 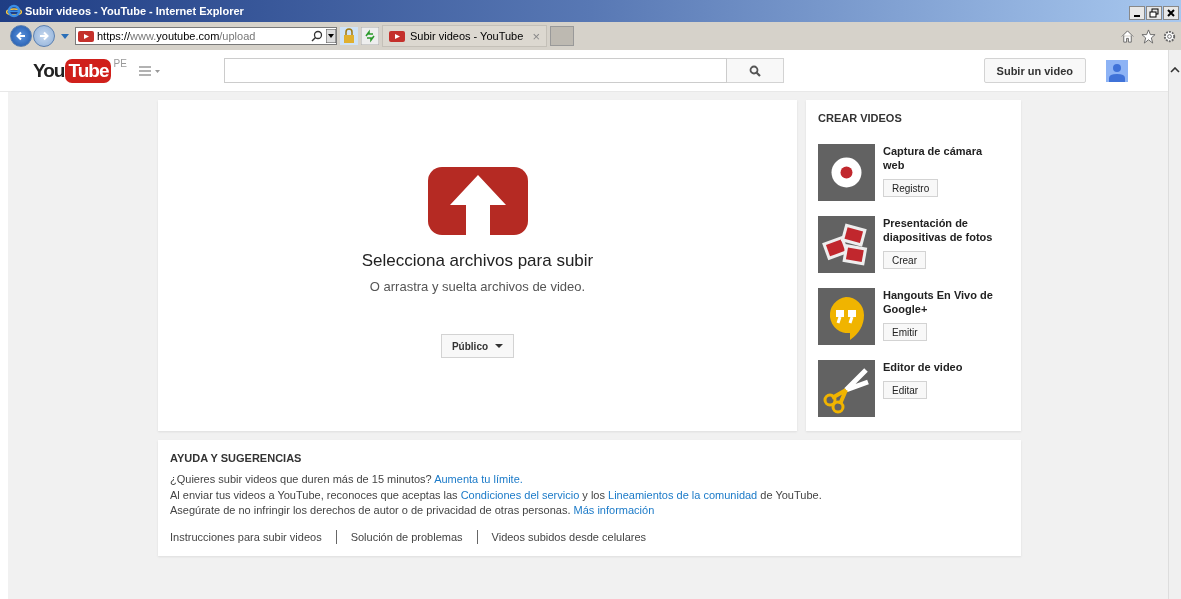 I want to click on tool-title: Editor de video, so click(x=923, y=367).